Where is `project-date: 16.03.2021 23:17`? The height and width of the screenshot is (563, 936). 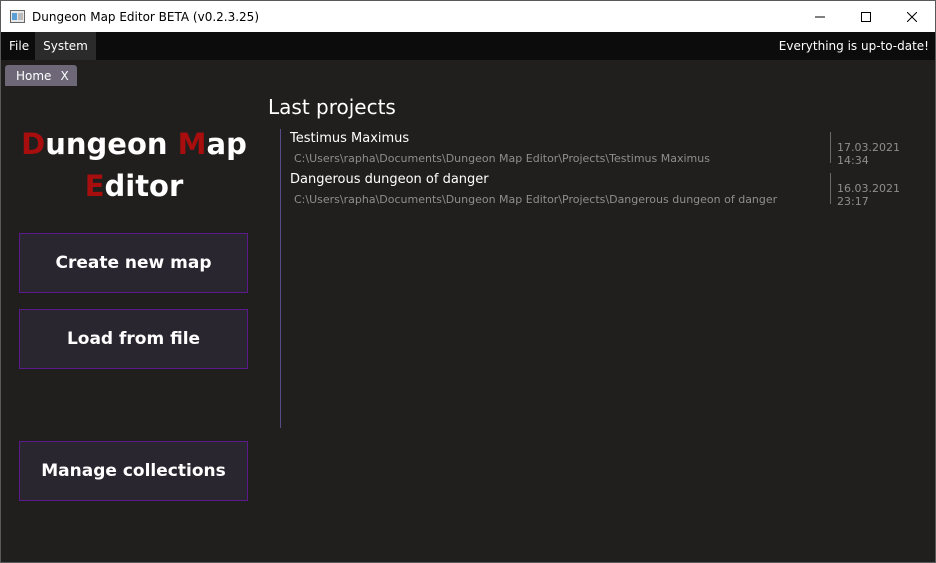 project-date: 16.03.2021 23:17 is located at coordinates (868, 195).